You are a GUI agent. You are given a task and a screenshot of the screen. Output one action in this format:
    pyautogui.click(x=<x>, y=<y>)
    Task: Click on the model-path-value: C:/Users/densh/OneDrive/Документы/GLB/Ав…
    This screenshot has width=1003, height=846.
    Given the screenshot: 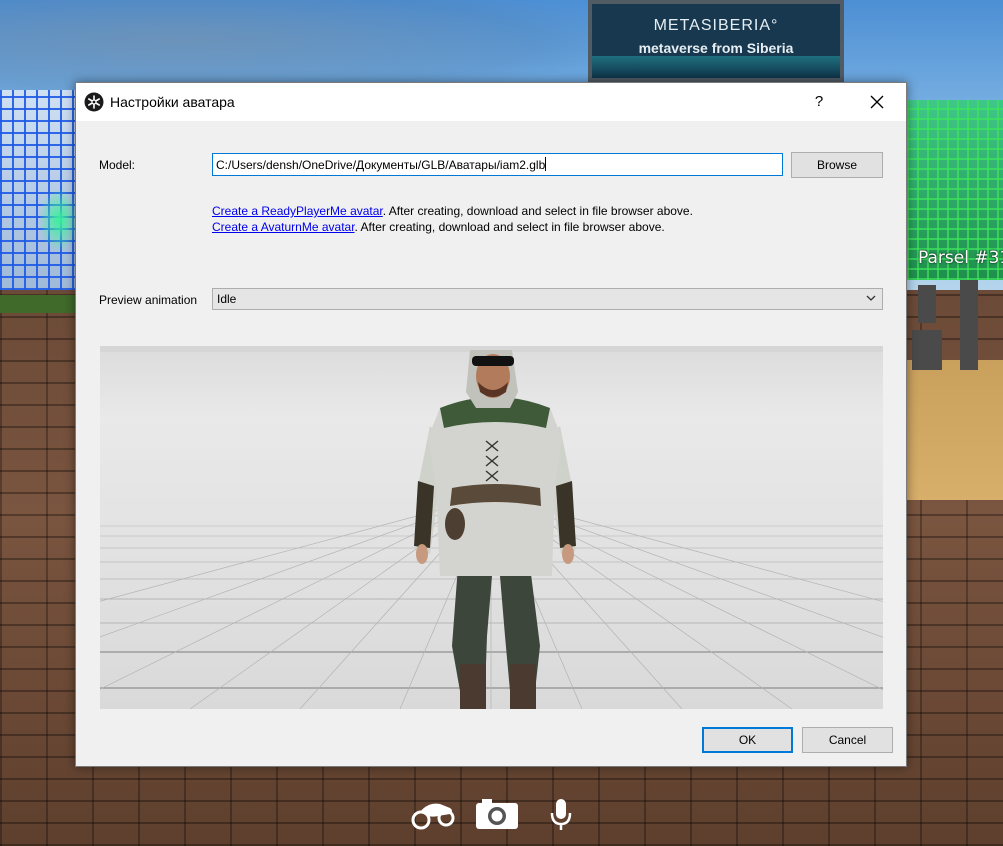 What is the action you would take?
    pyautogui.click(x=381, y=165)
    